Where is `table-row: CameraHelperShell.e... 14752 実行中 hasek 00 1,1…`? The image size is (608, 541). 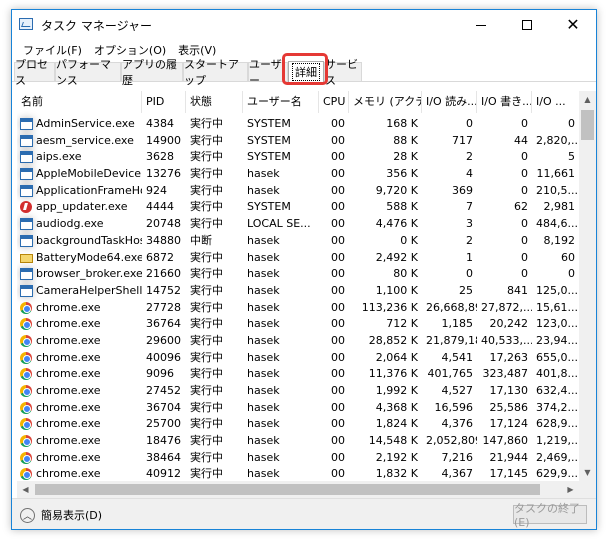 table-row: CameraHelperShell.e... 14752 実行中 hasek 00 1,1… is located at coordinates (298, 291).